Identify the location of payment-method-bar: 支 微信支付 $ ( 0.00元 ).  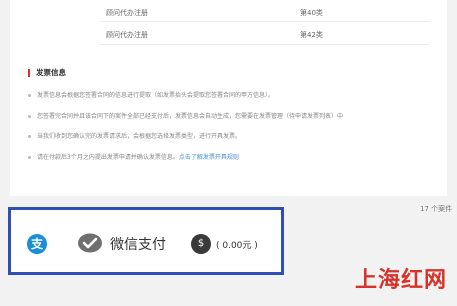
(146, 241).